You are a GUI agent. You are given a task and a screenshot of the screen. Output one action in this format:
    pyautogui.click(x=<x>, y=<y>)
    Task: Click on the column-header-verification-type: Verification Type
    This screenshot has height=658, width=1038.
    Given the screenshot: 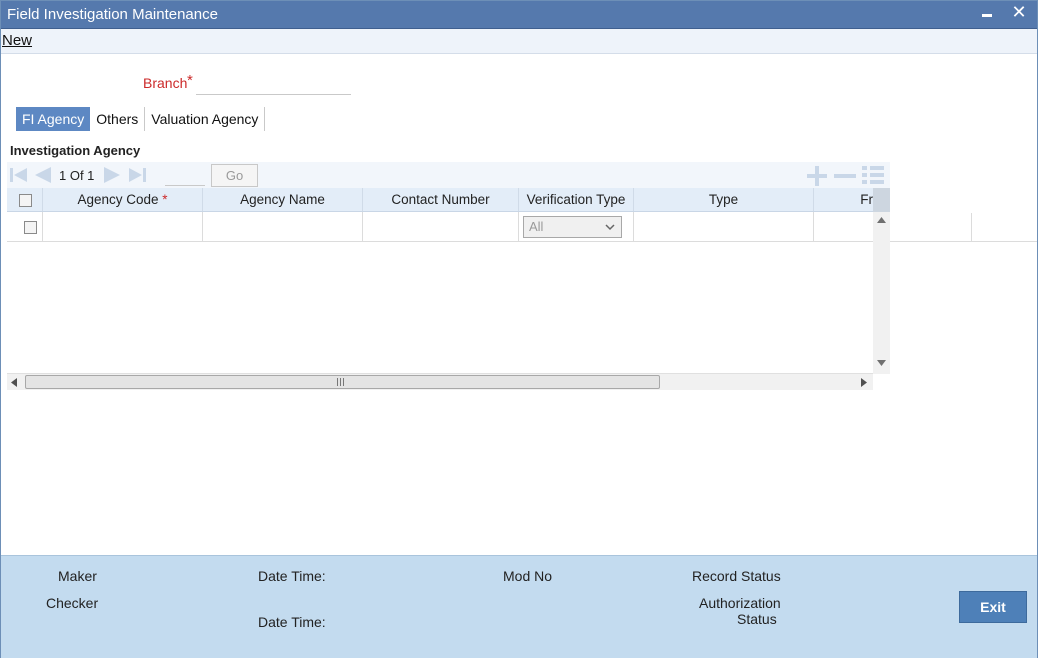 What is the action you would take?
    pyautogui.click(x=576, y=199)
    